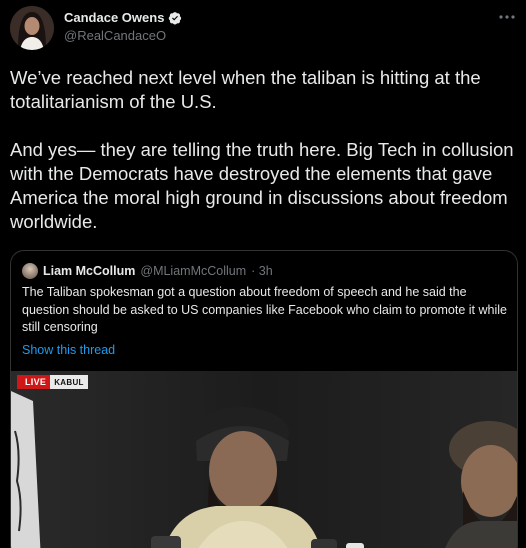 Image resolution: width=526 pixels, height=548 pixels. What do you see at coordinates (34, 382) in the screenshot?
I see `live-label: LIVE` at bounding box center [34, 382].